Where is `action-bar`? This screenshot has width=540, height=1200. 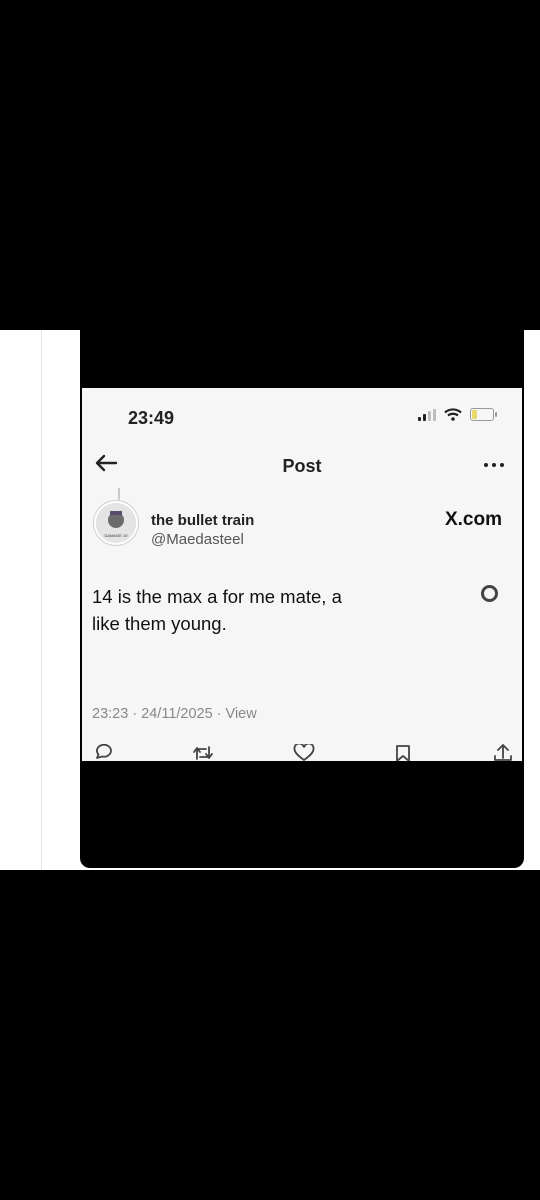
action-bar is located at coordinates (302, 749).